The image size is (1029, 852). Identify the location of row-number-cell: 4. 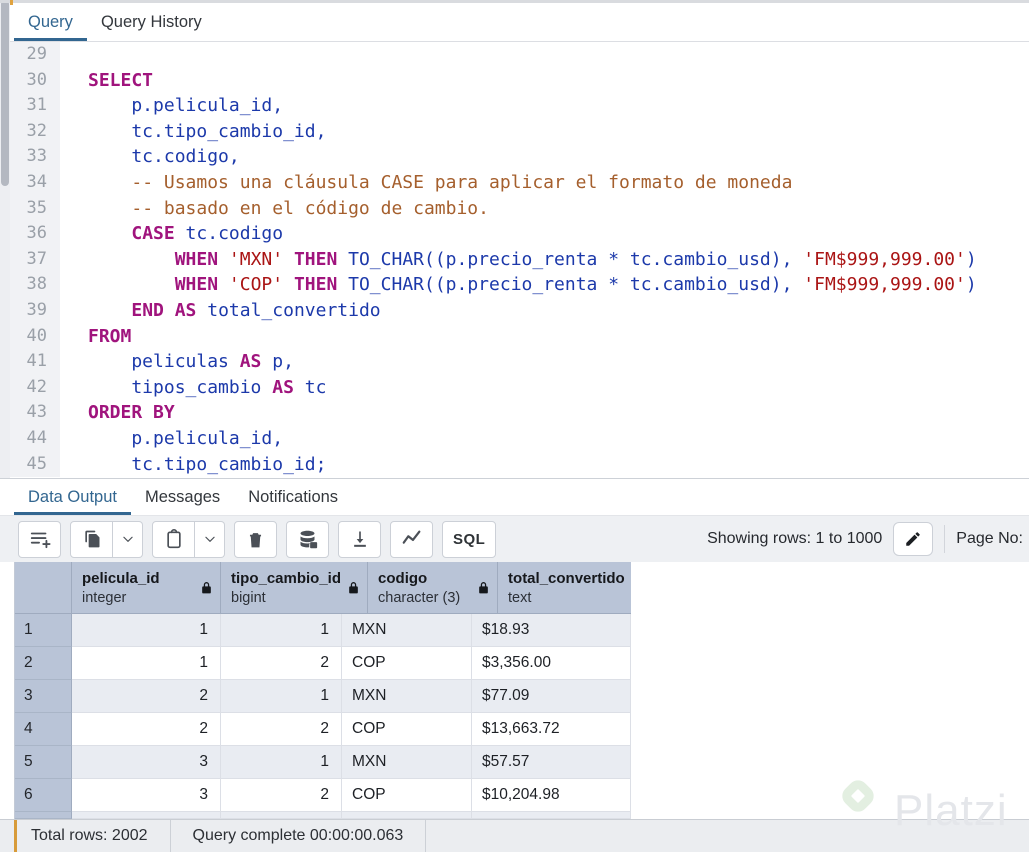
(43, 729).